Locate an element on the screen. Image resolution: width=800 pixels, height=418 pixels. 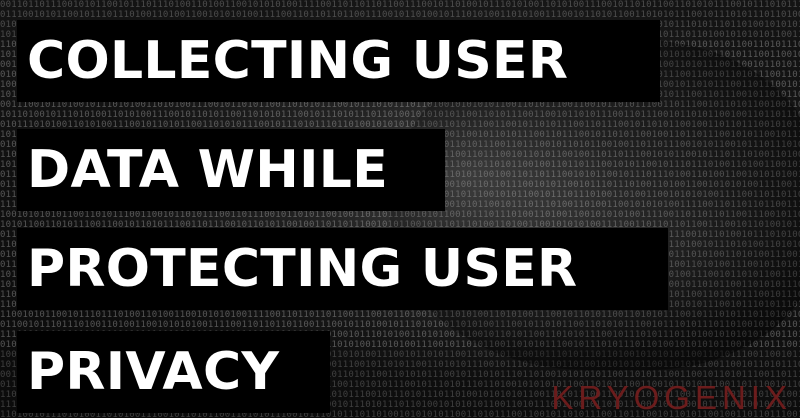
headline-line-2: DATA WHILE is located at coordinates (231, 170).